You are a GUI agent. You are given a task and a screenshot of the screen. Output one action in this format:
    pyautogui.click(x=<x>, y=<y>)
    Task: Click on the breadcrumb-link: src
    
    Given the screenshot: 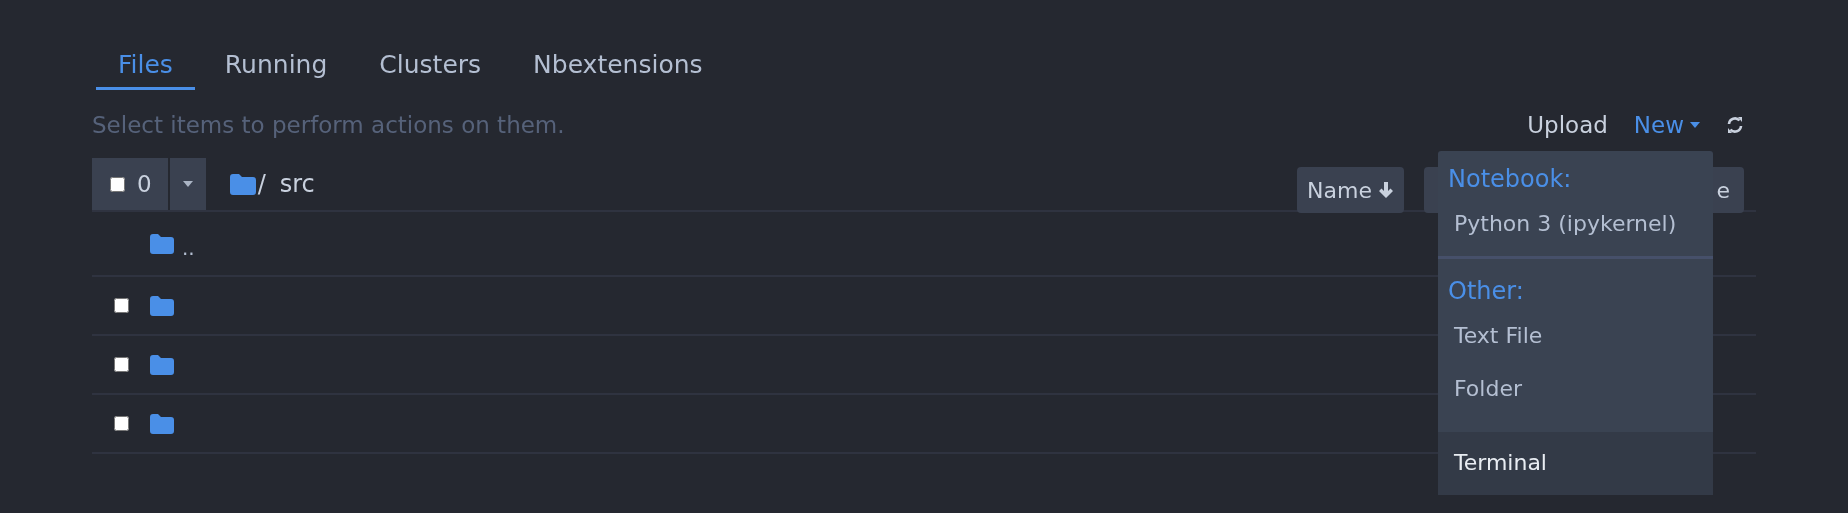 What is the action you would take?
    pyautogui.click(x=297, y=184)
    